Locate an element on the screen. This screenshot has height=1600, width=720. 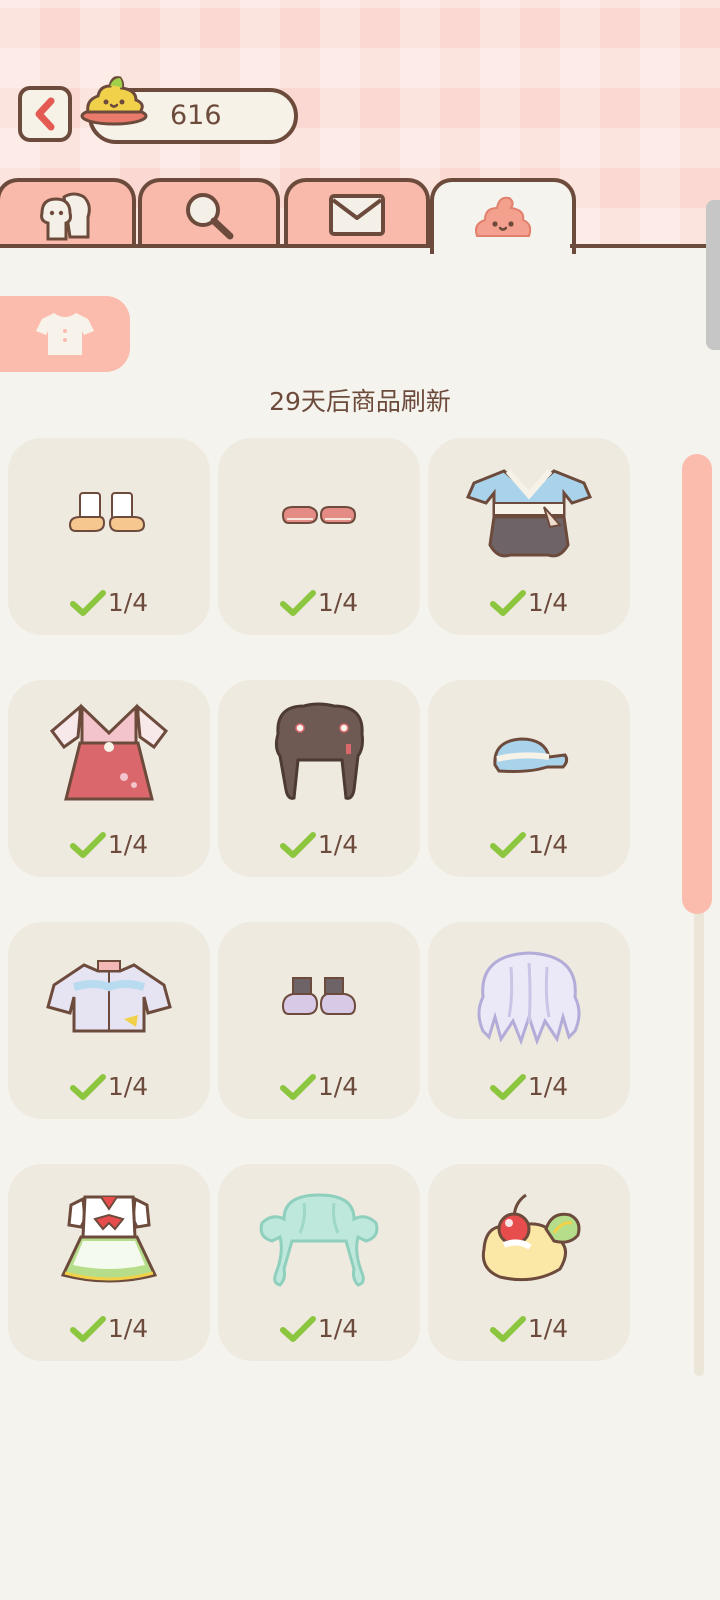
tab-friends is located at coordinates (68, 213).